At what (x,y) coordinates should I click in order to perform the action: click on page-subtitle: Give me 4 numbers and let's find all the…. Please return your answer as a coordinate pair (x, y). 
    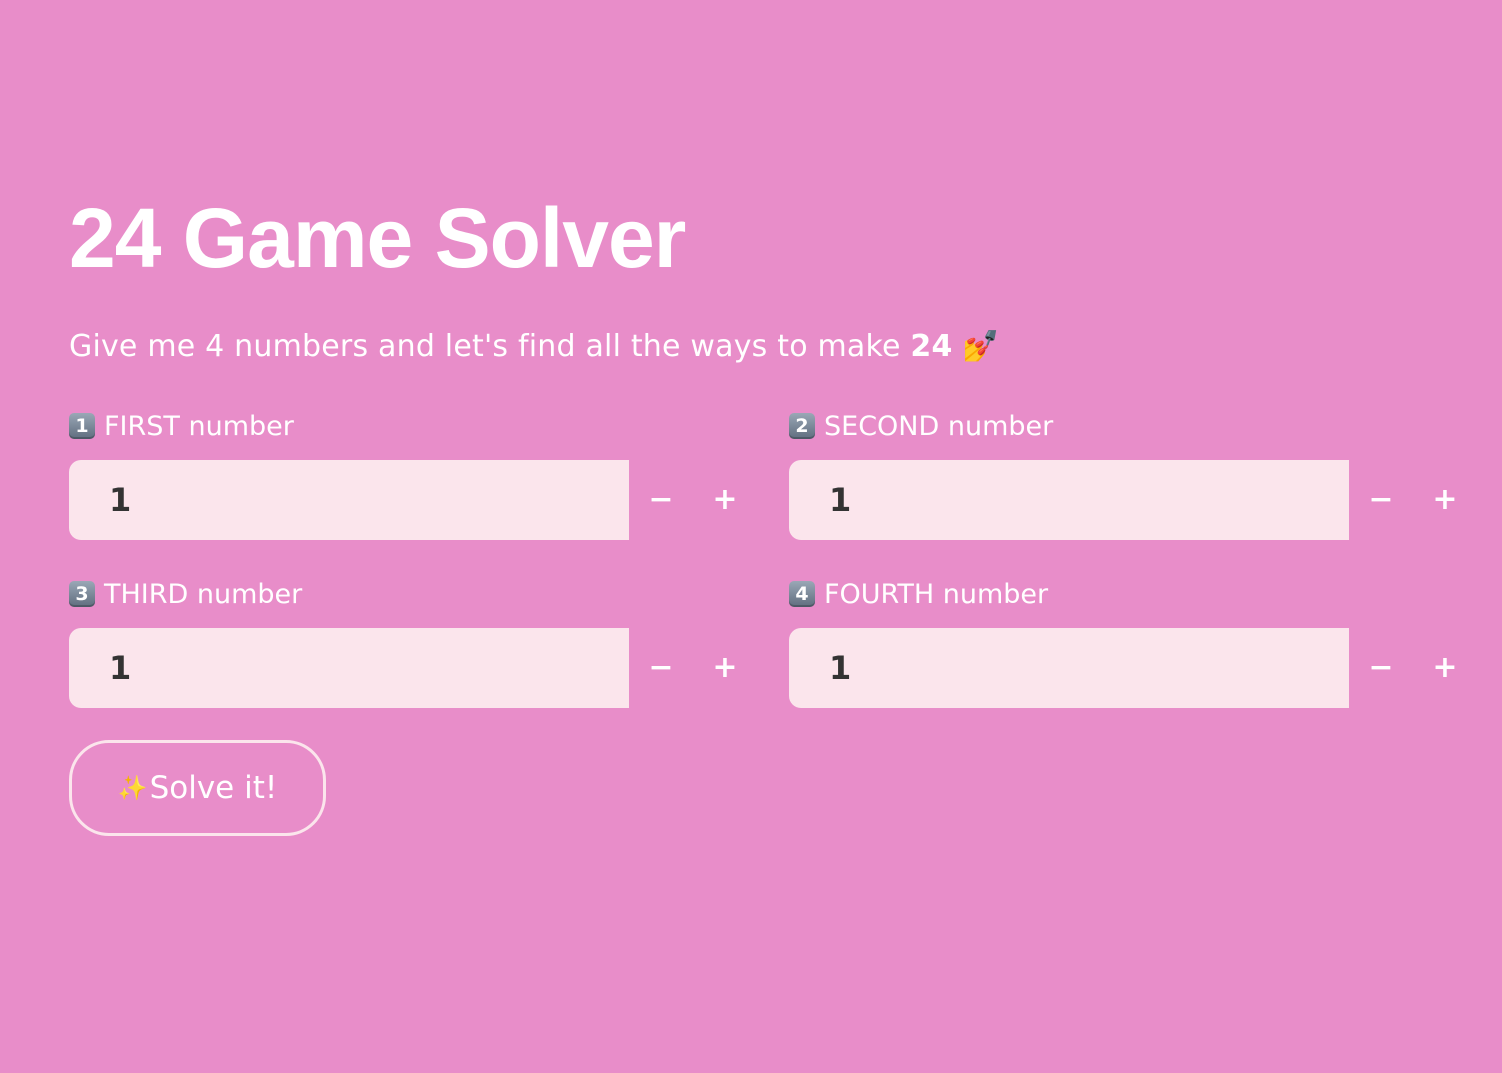
    Looking at the image, I should click on (534, 347).